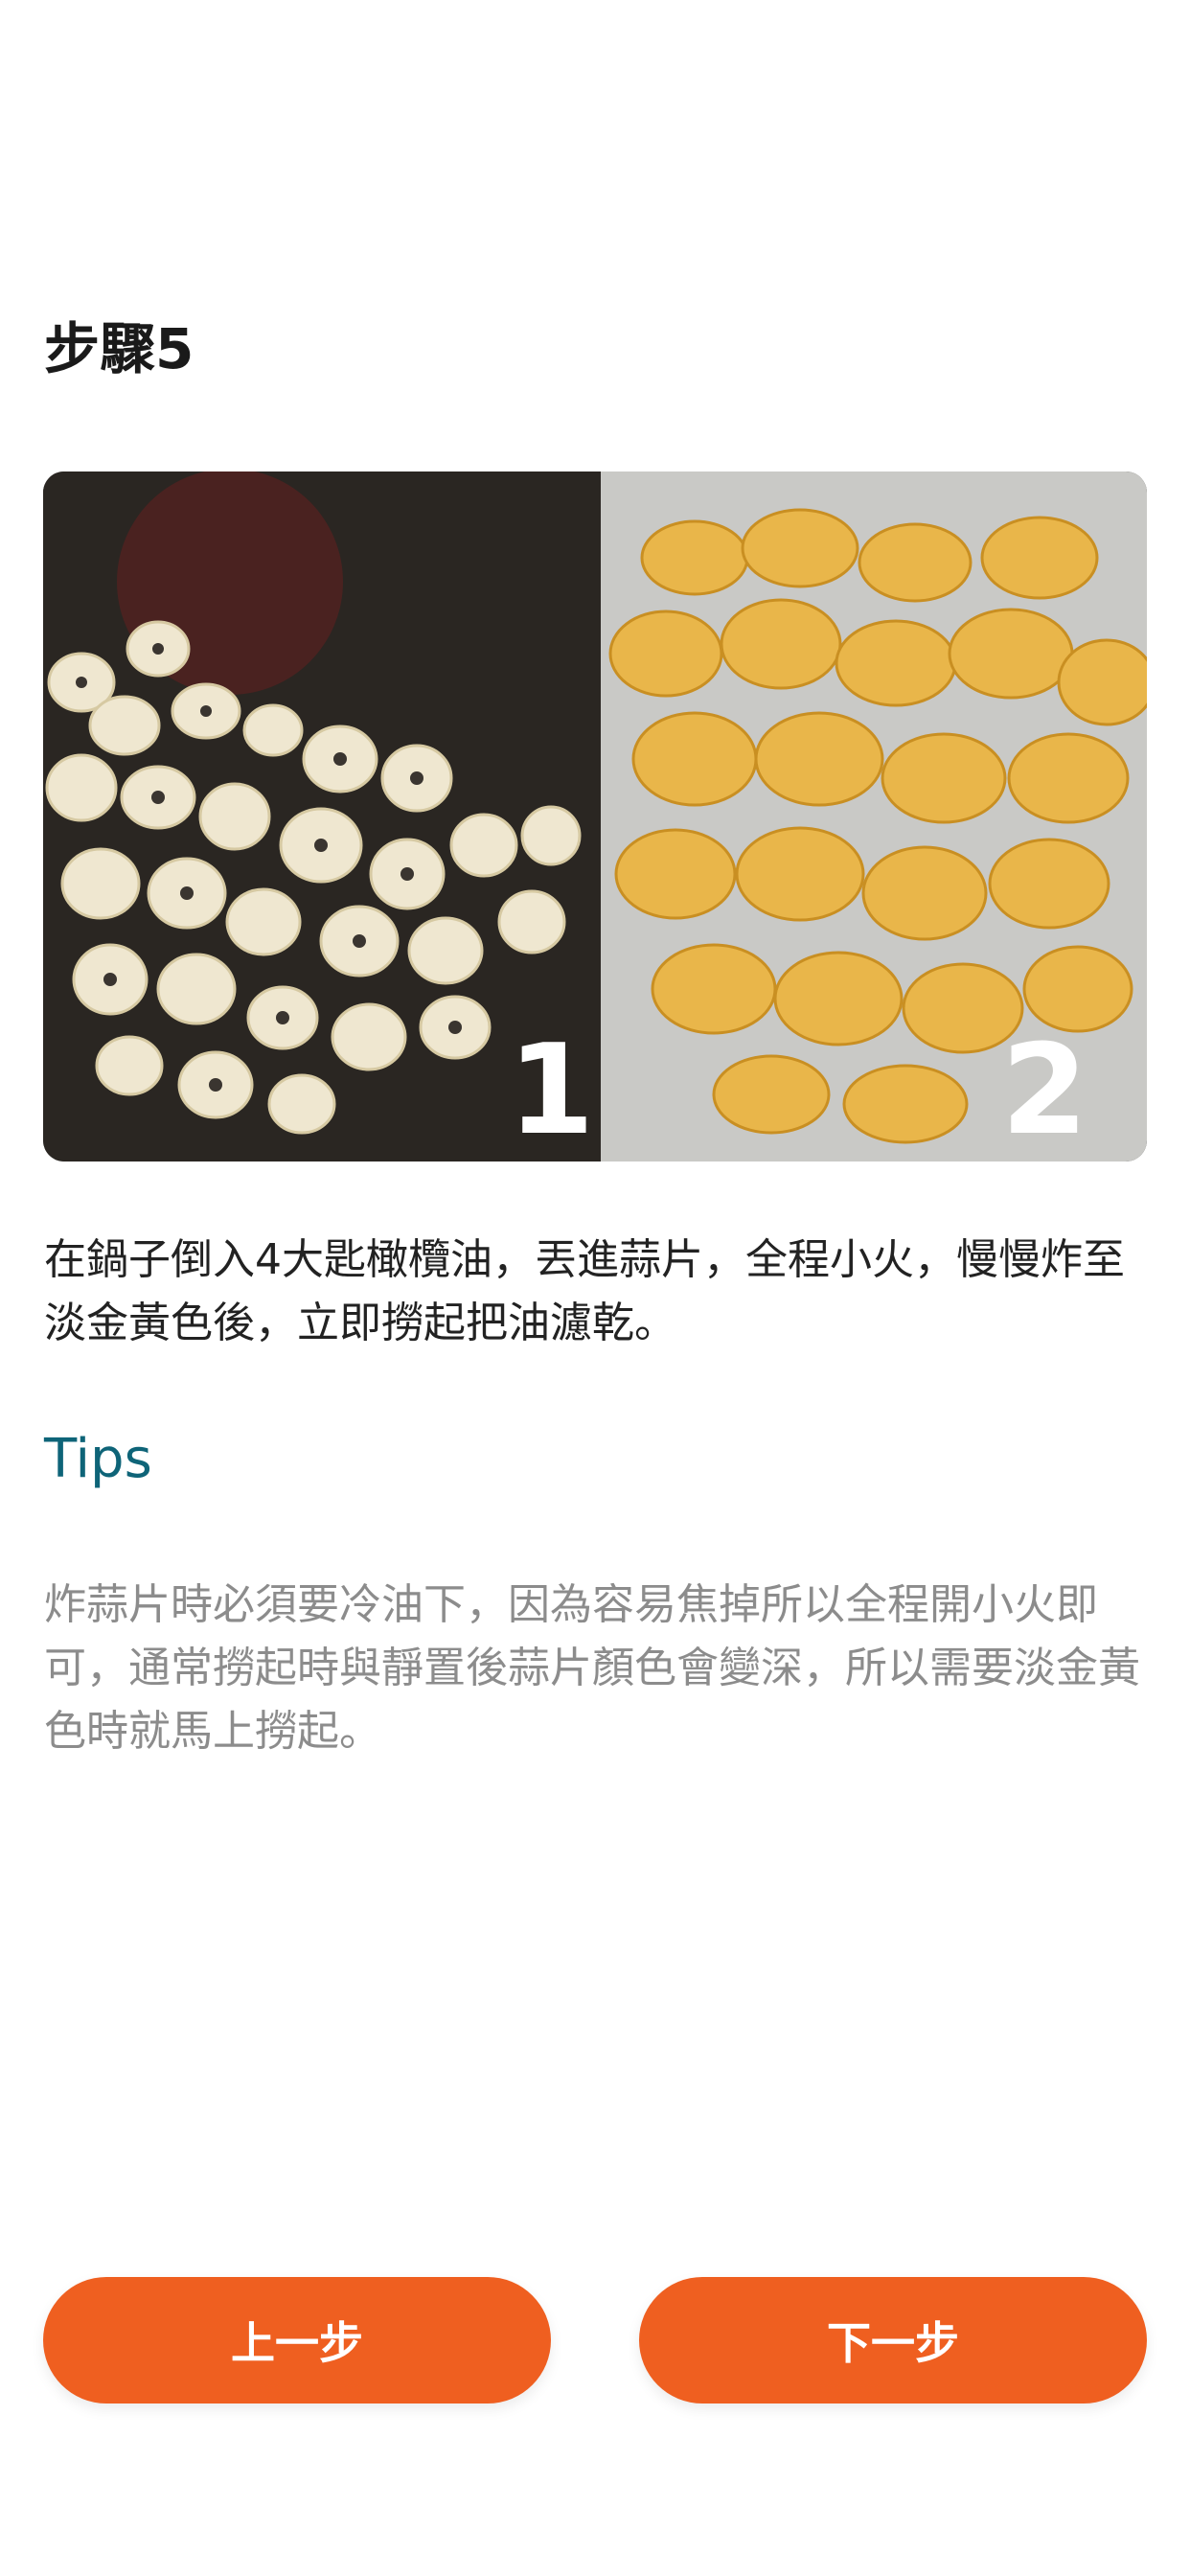  Describe the element at coordinates (874, 817) in the screenshot. I see `photo-panel-2: 2` at that location.